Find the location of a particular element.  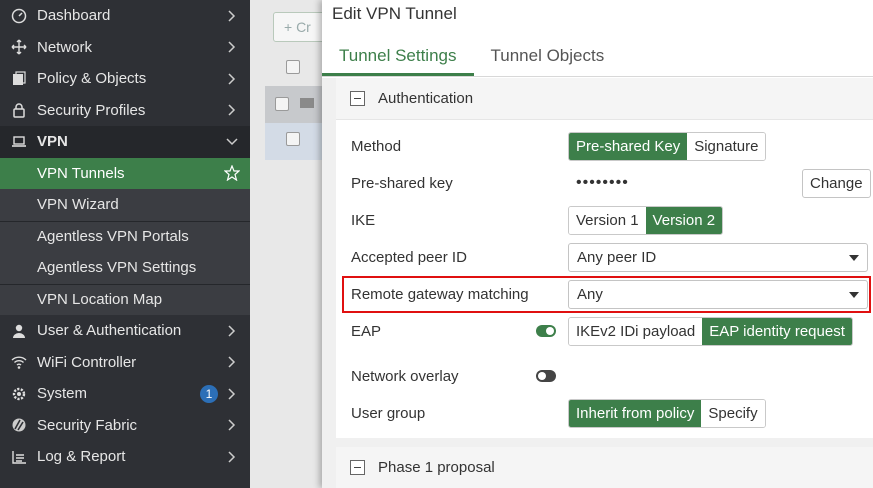

wifi-icon is located at coordinates (19, 362).